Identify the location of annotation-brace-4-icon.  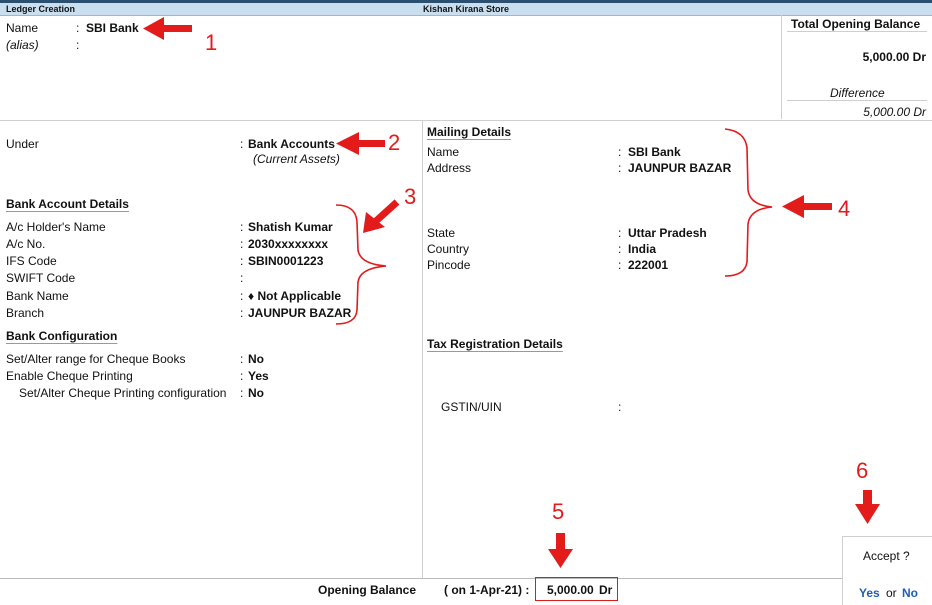
(748, 202).